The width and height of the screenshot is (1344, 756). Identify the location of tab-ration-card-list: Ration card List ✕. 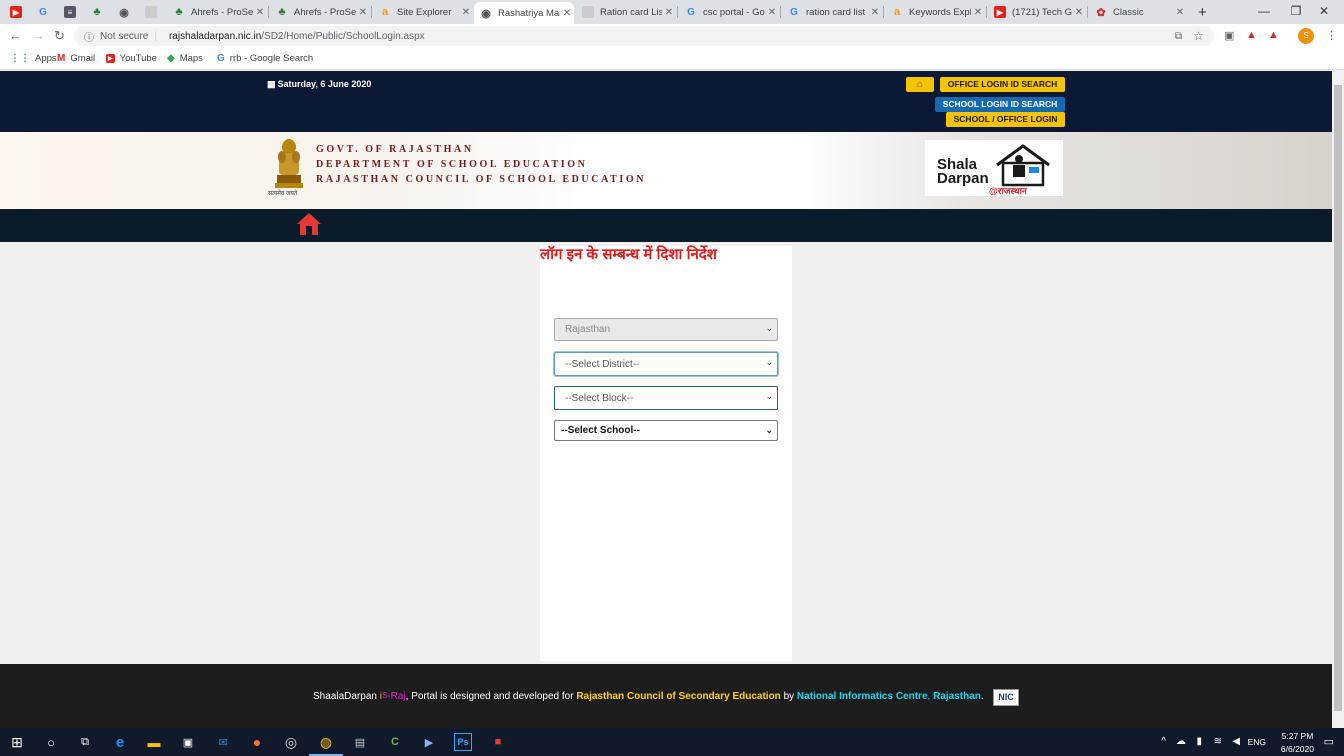
(626, 12).